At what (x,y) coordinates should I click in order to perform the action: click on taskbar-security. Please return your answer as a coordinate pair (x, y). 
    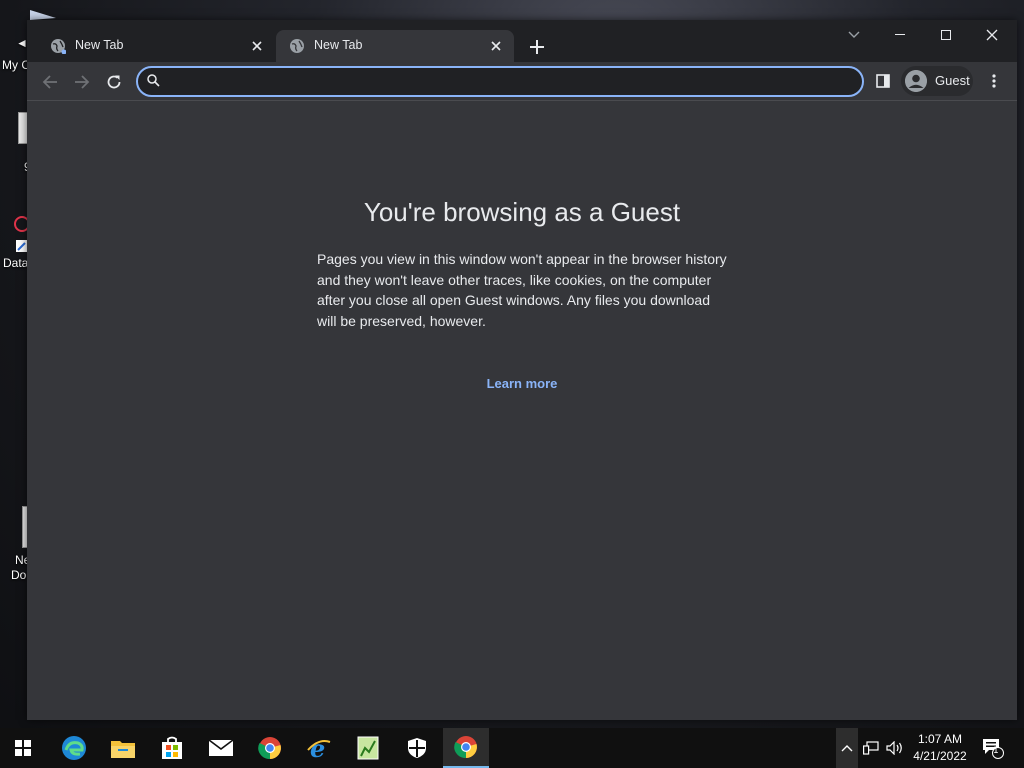
    Looking at the image, I should click on (417, 748).